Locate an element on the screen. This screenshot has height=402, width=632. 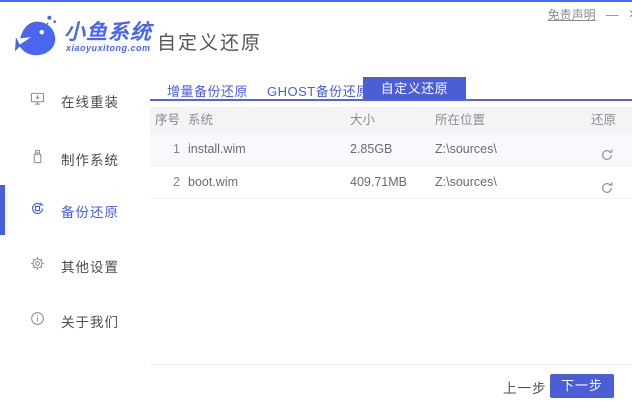
sidebar-item-backup-restore: 备份还原 is located at coordinates (74, 211).